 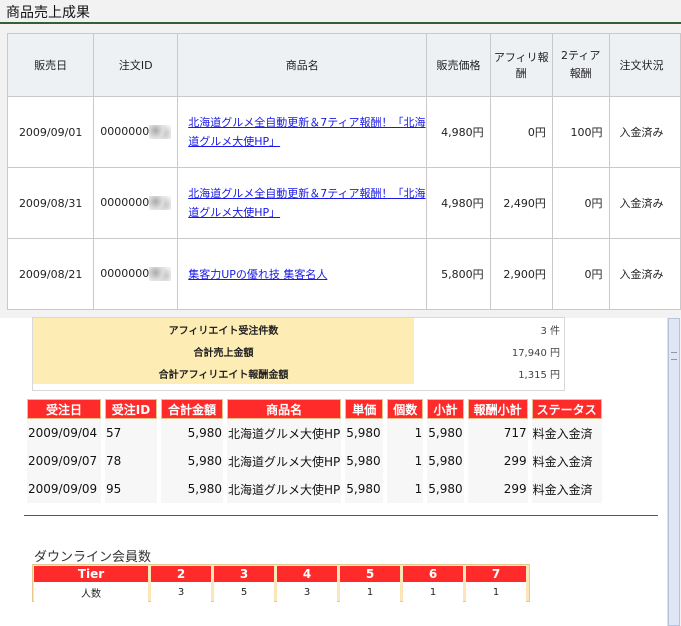 I want to click on sale-date: 2009/08/21, so click(x=50, y=274).